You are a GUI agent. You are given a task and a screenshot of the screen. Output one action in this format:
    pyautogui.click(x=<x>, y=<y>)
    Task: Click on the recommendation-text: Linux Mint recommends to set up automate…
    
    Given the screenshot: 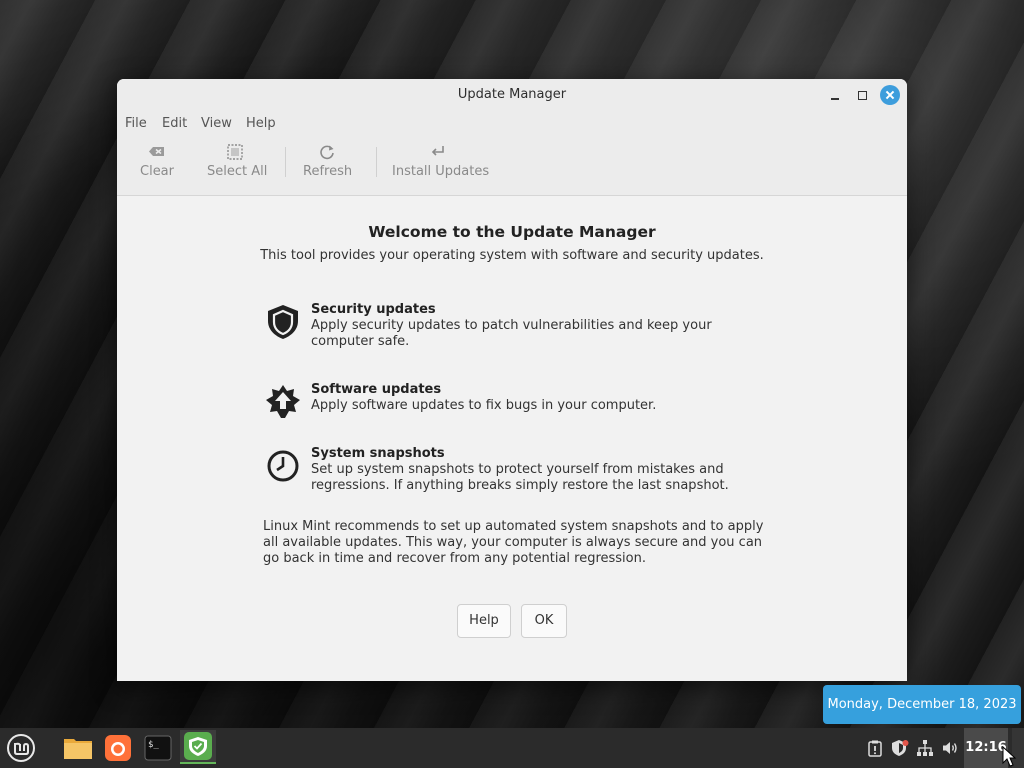 What is the action you would take?
    pyautogui.click(x=513, y=542)
    